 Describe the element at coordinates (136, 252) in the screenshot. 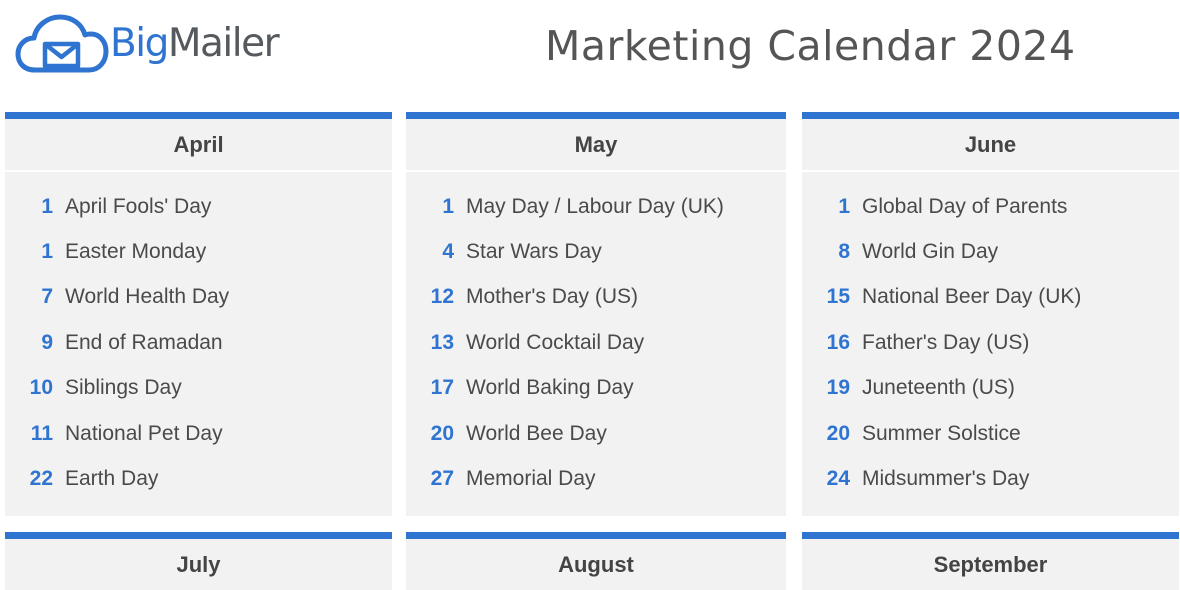

I see `event-name: Easter Monday` at that location.